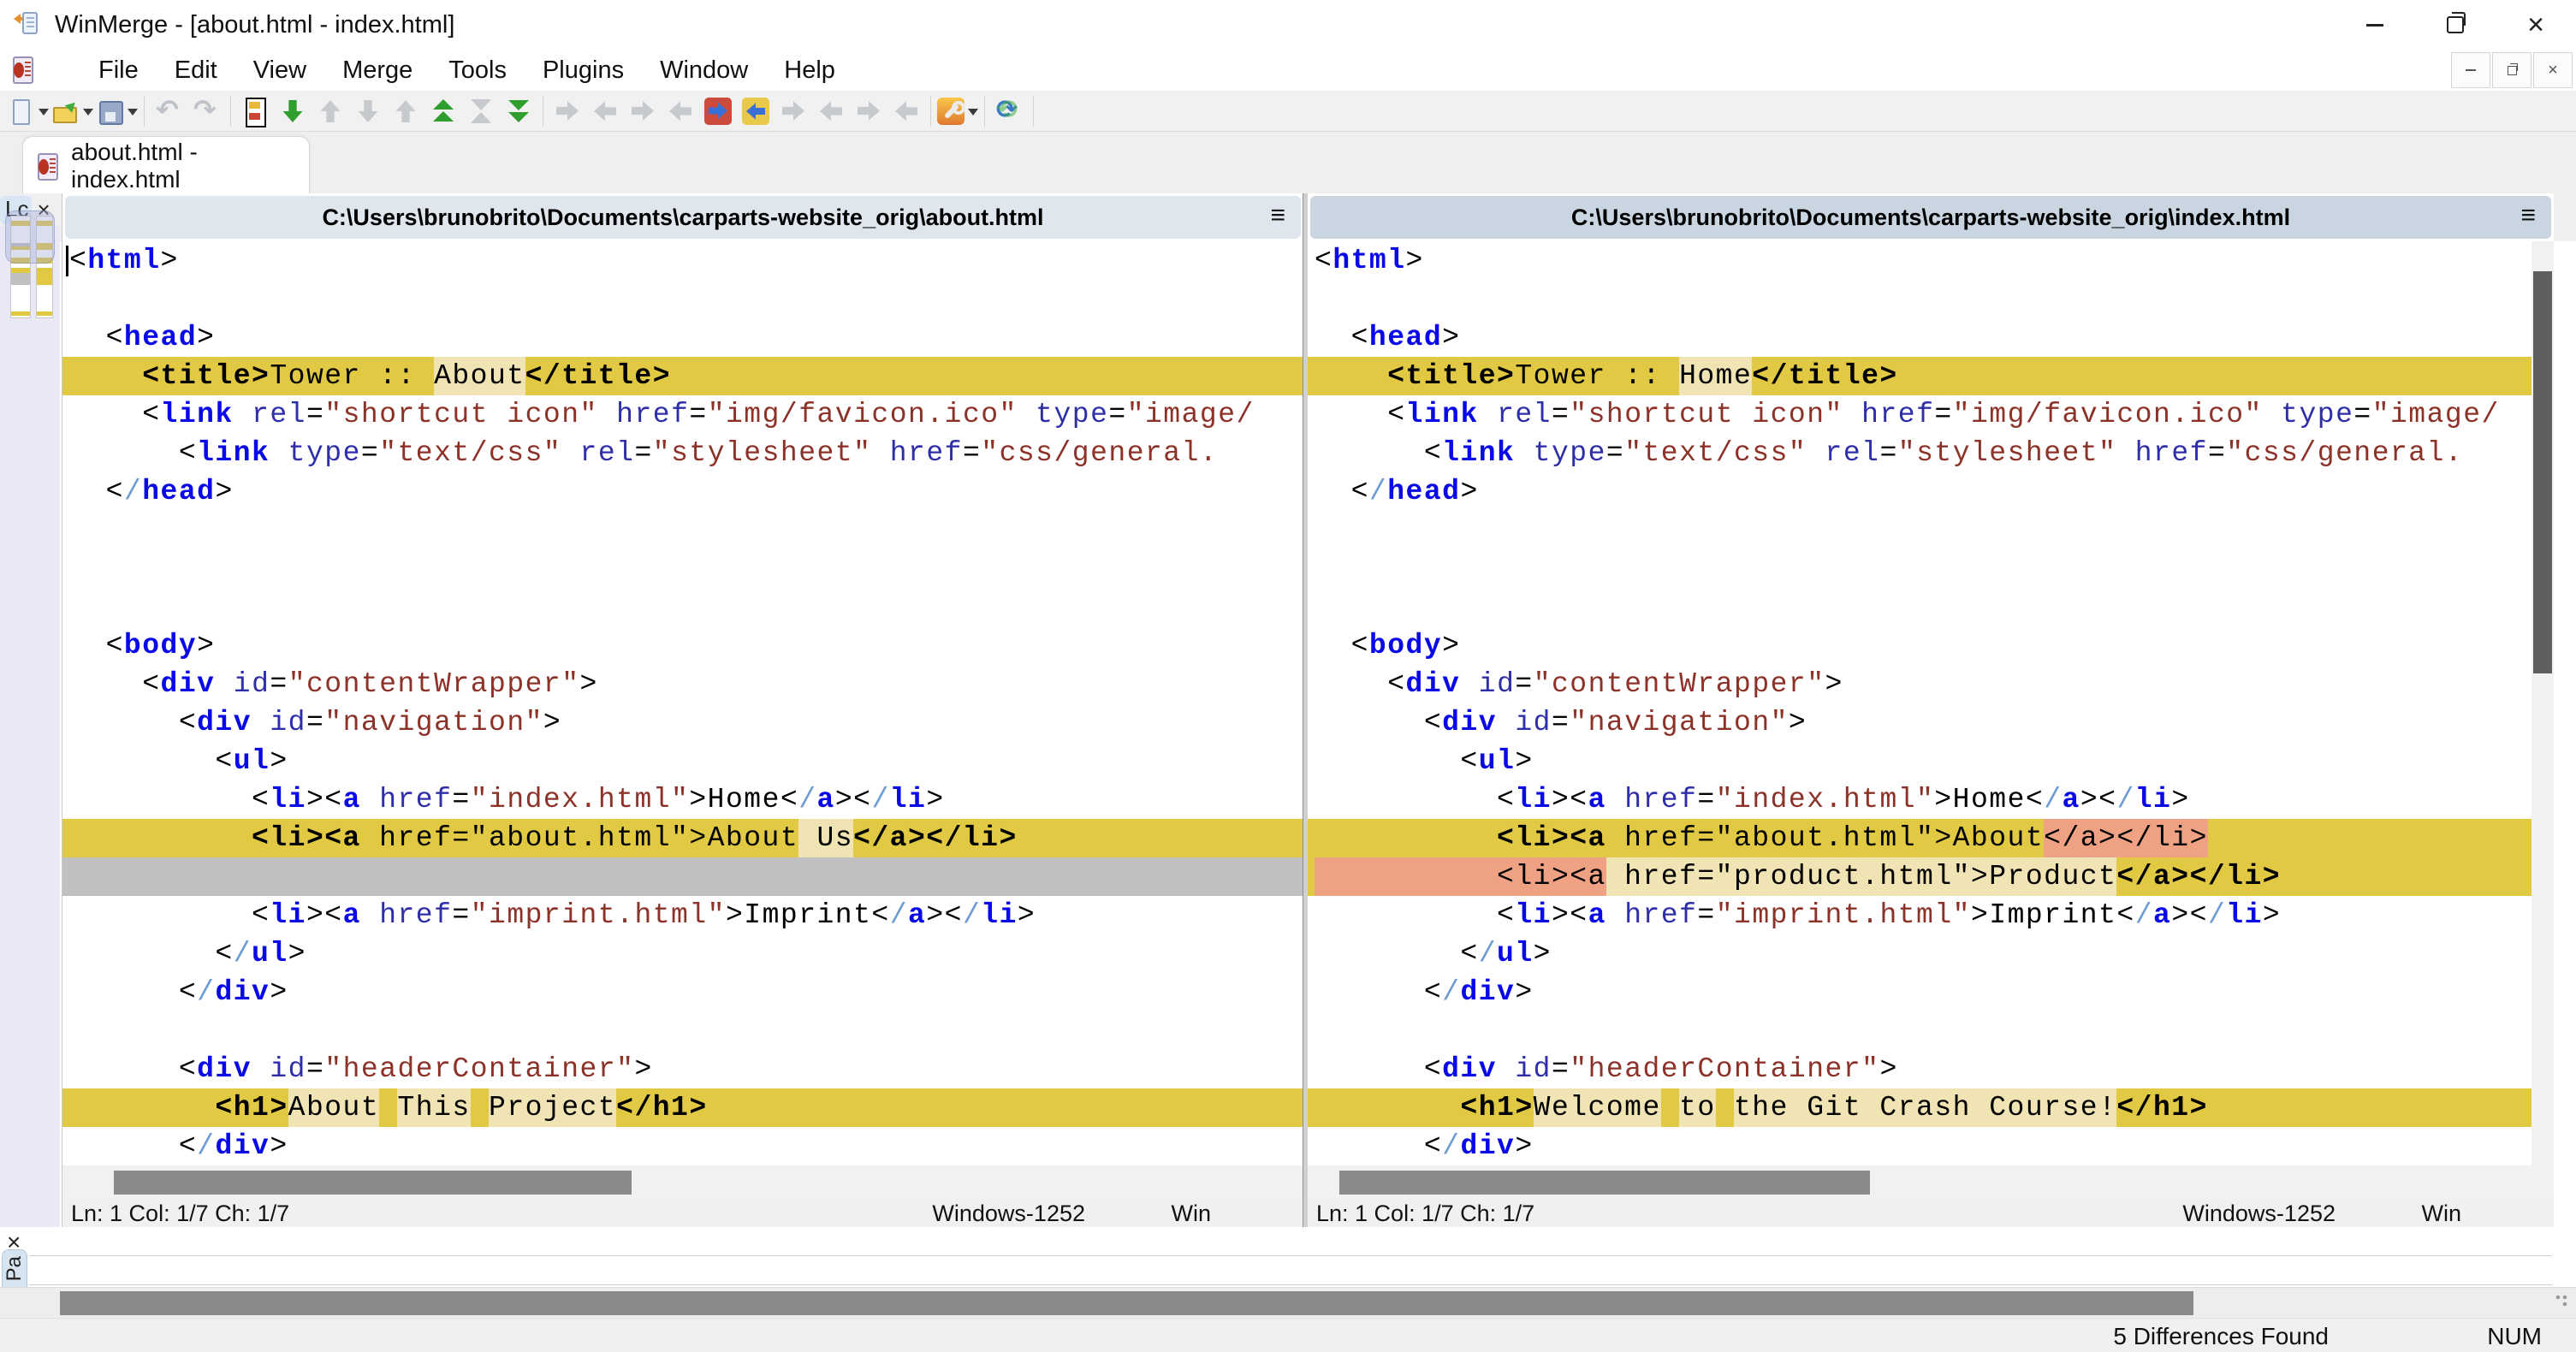 The width and height of the screenshot is (2576, 1352). Describe the element at coordinates (682, 684) in the screenshot. I see `code-line: <div id="contentWrapper">` at that location.